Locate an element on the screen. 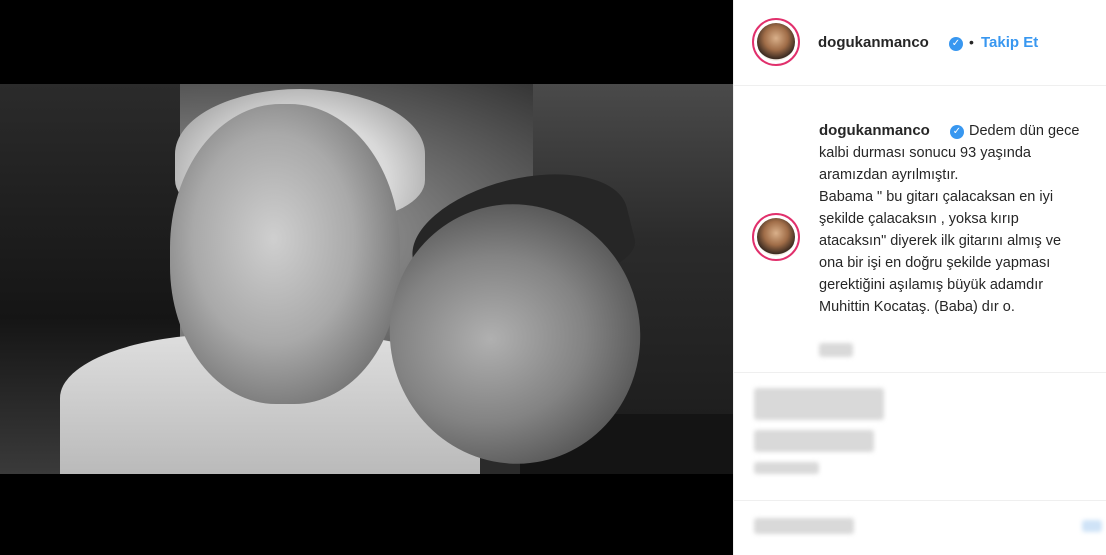  blurred-action-icons is located at coordinates (819, 404).